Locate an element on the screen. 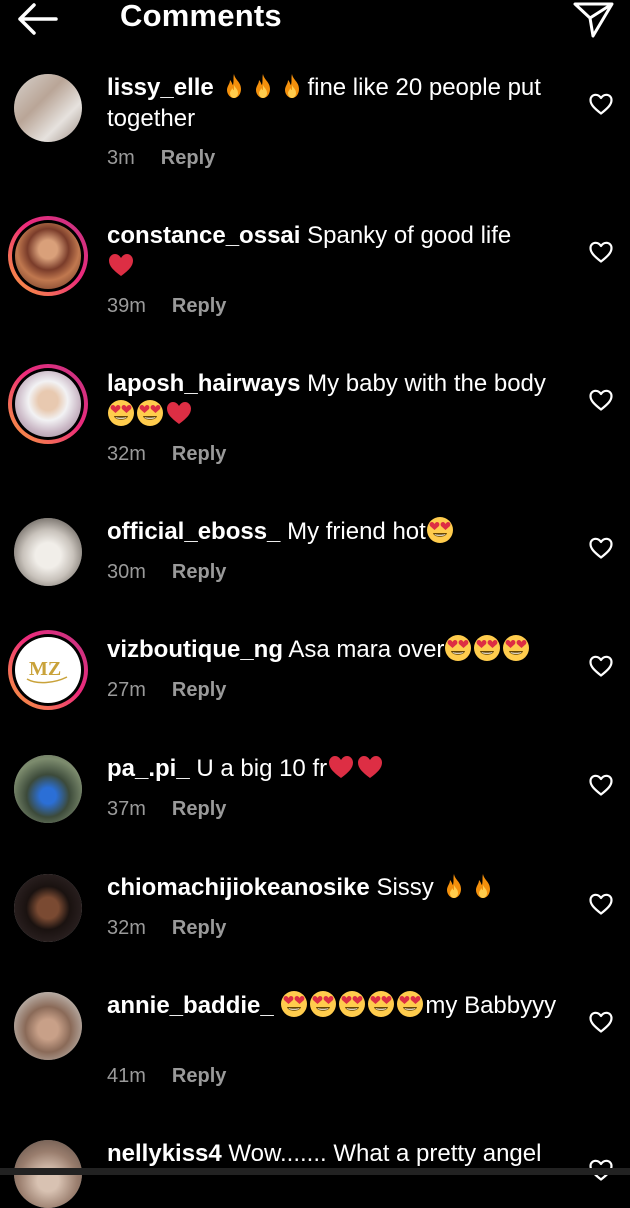 The height and width of the screenshot is (1208, 630). comment-time: 37m is located at coordinates (126, 809).